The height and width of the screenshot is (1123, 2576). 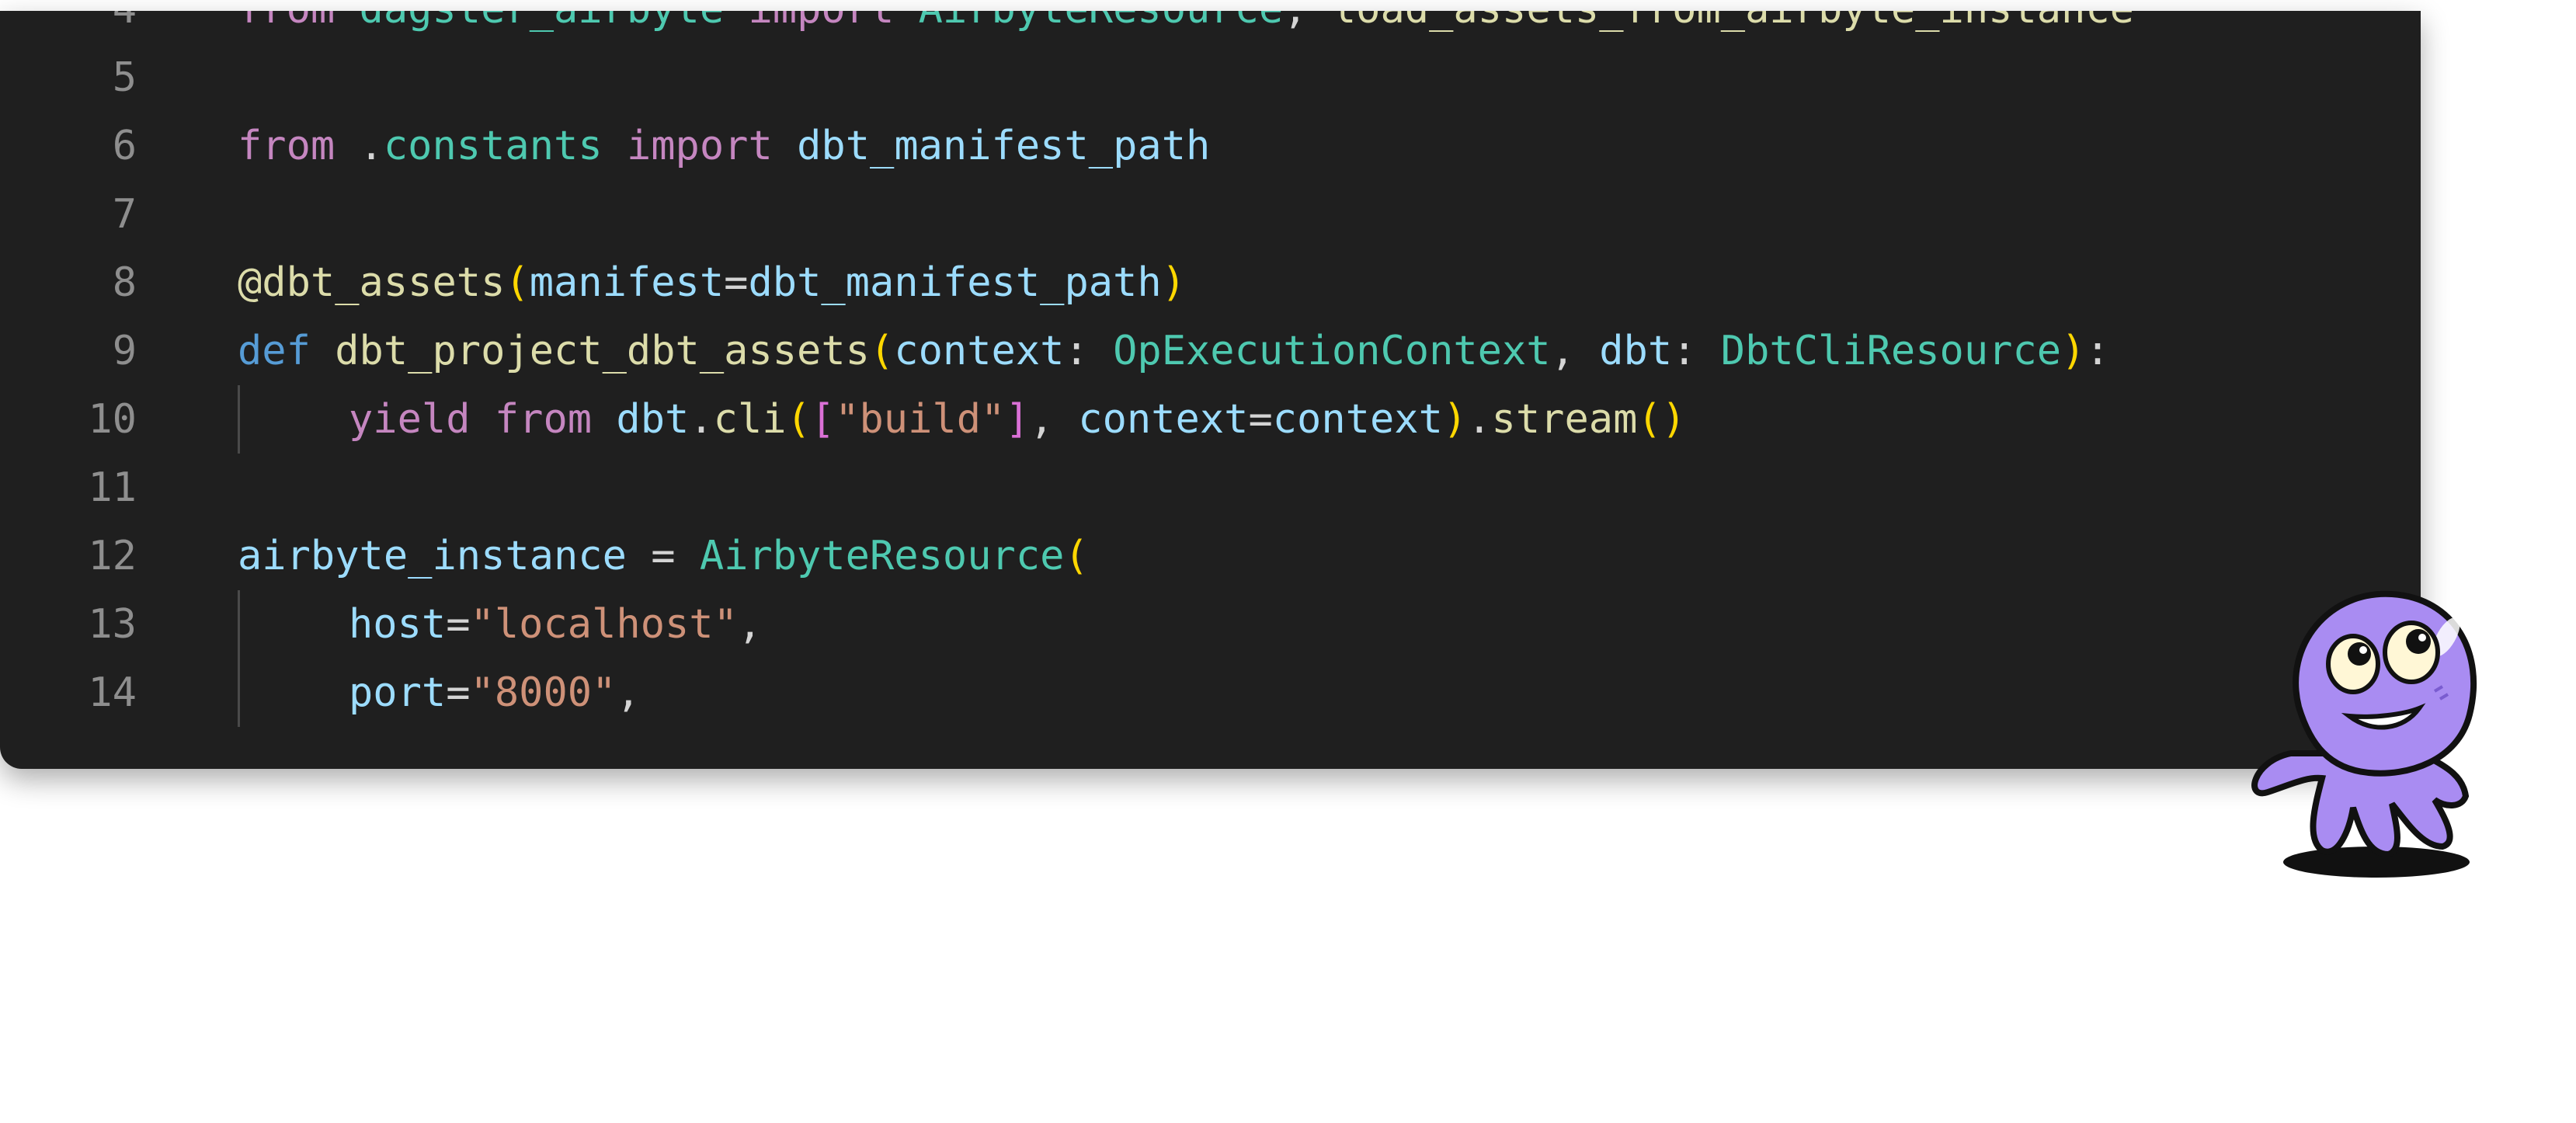 I want to click on mascot-head, so click(x=2385, y=683).